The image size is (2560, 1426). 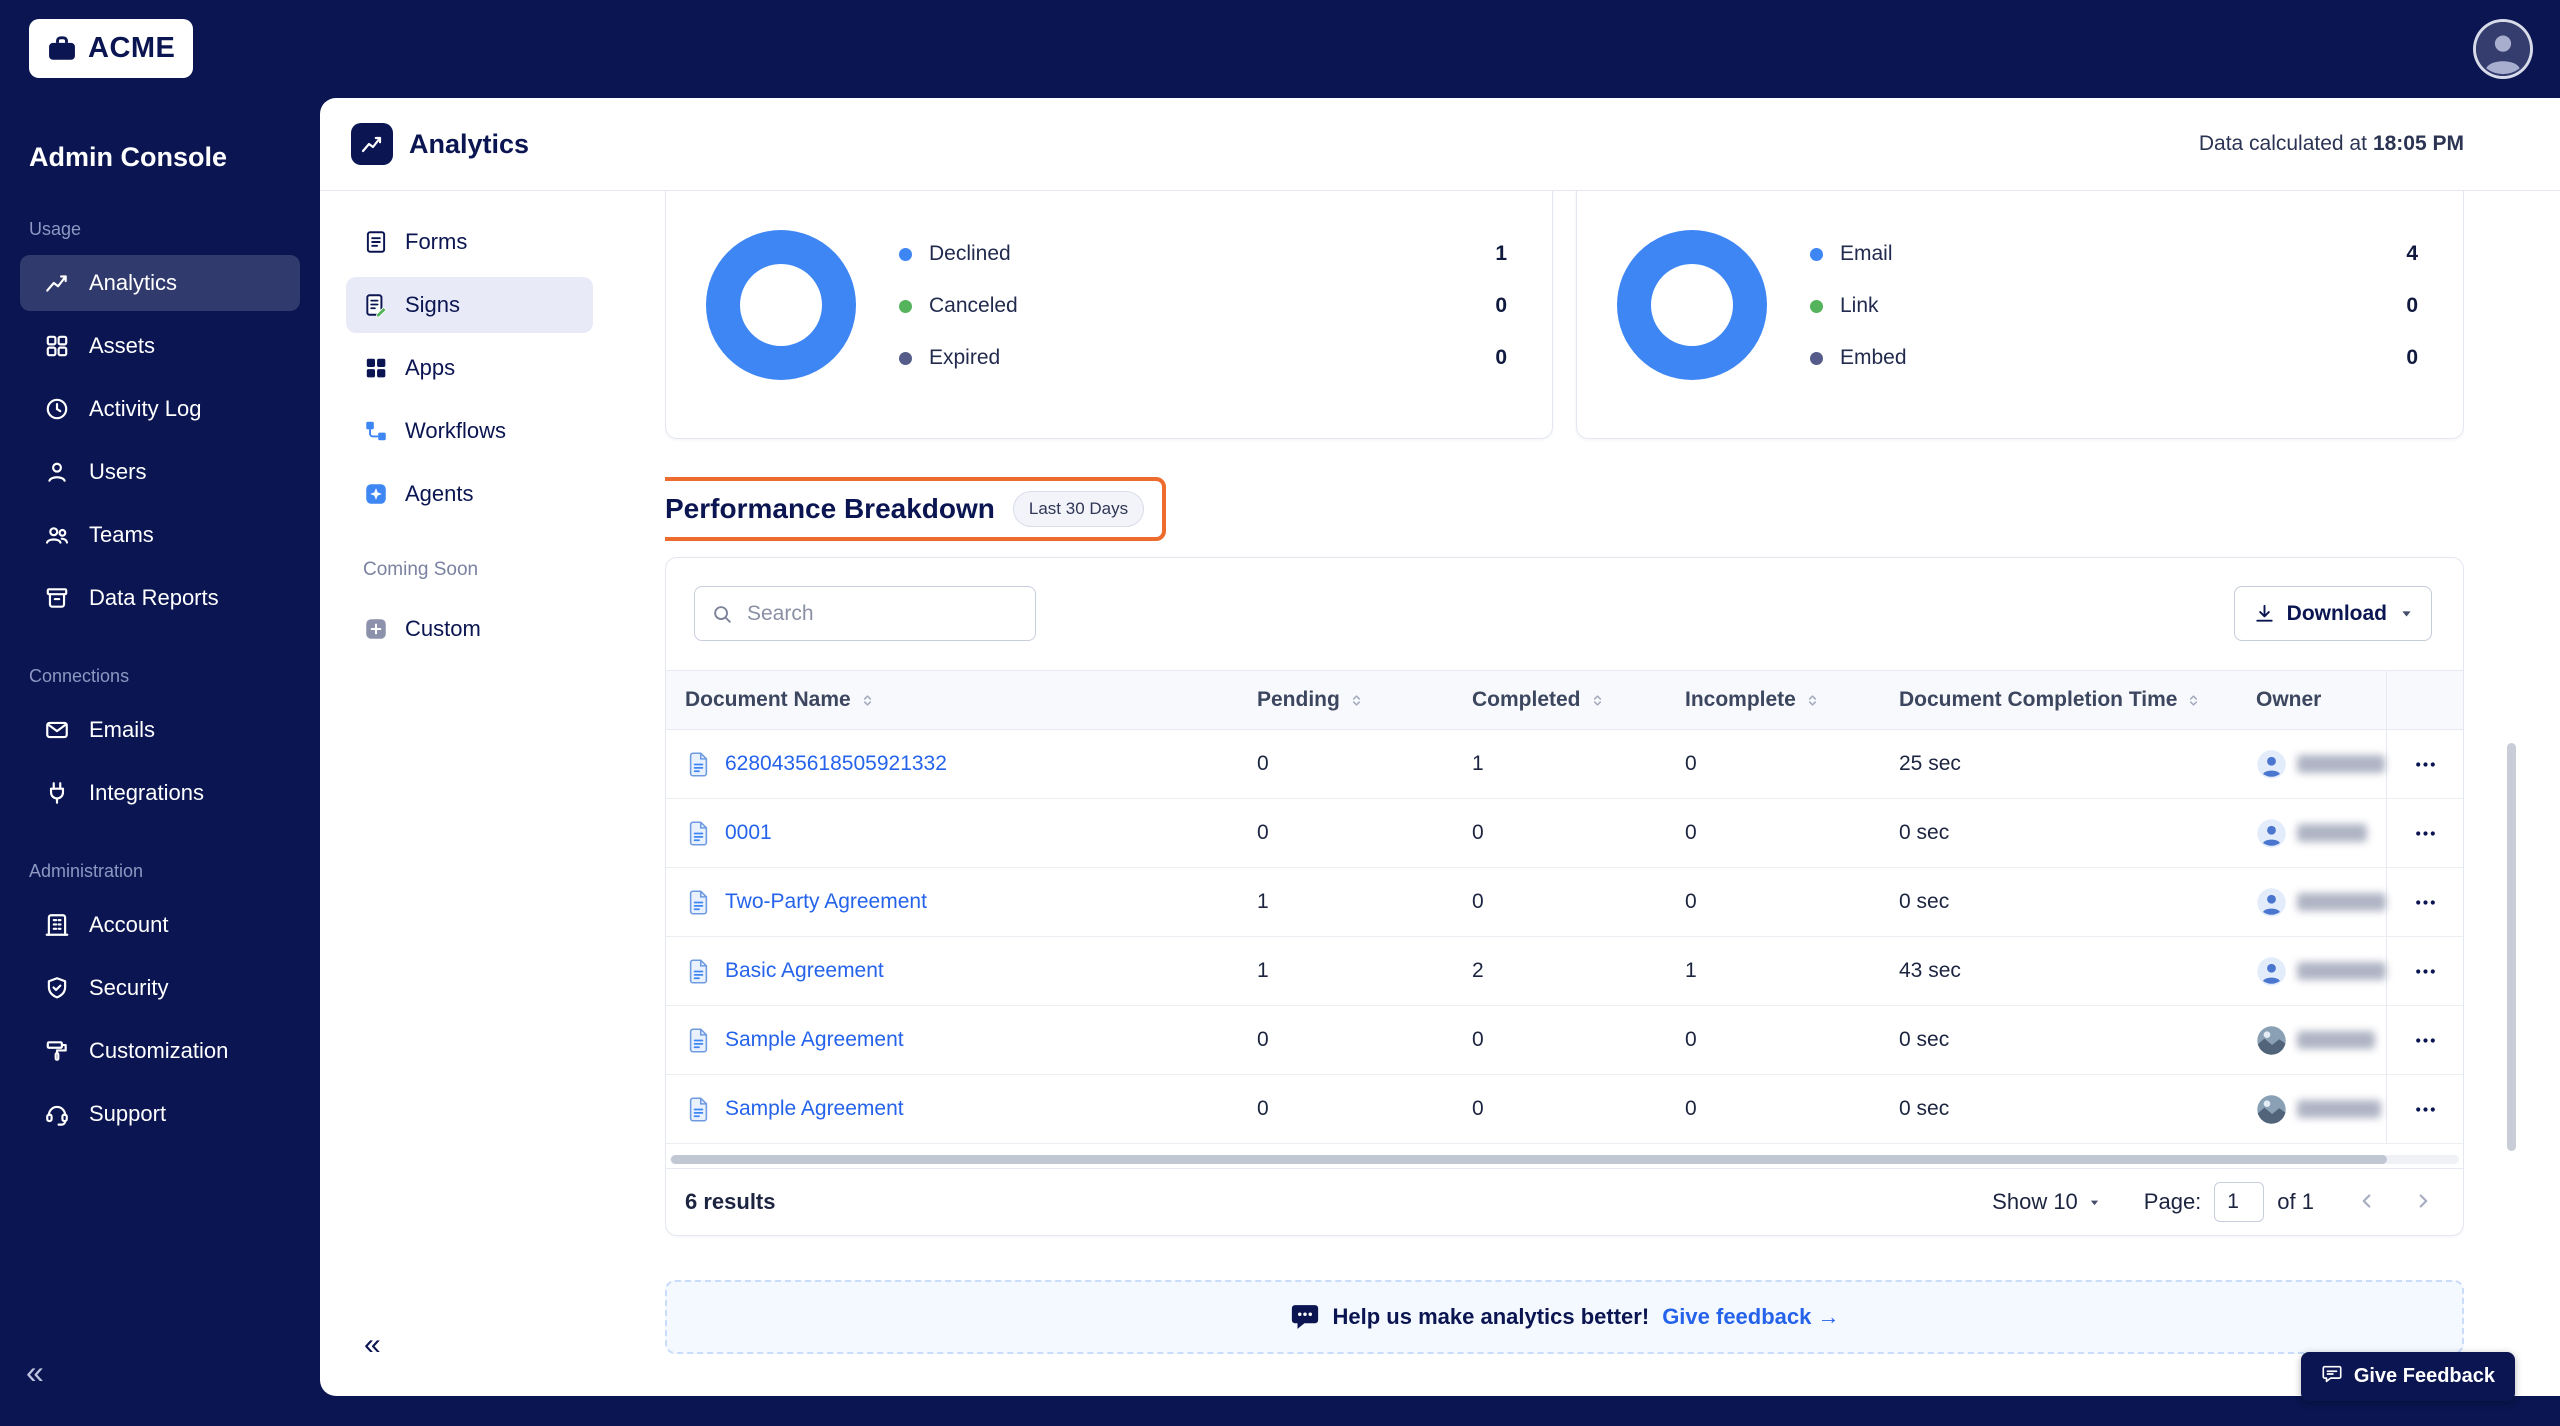 I want to click on legend-label: Expired, so click(x=965, y=357).